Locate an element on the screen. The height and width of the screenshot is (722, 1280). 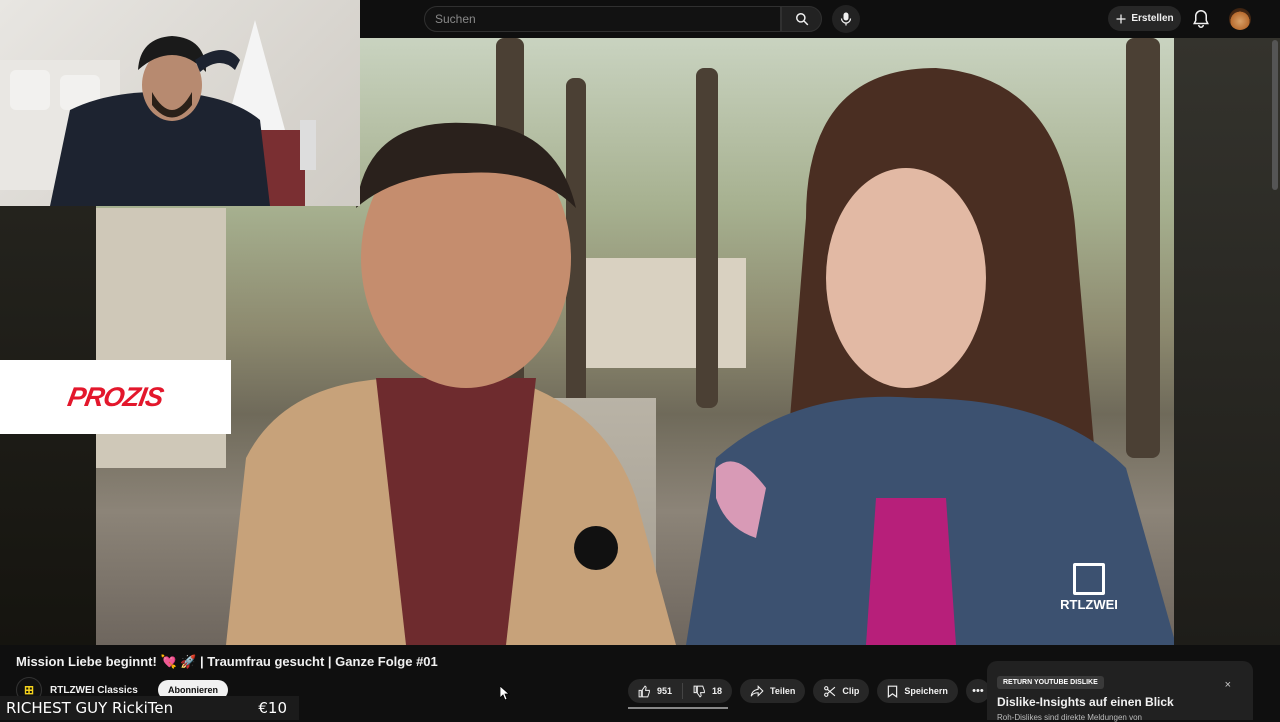
like-icon is located at coordinates (644, 690).